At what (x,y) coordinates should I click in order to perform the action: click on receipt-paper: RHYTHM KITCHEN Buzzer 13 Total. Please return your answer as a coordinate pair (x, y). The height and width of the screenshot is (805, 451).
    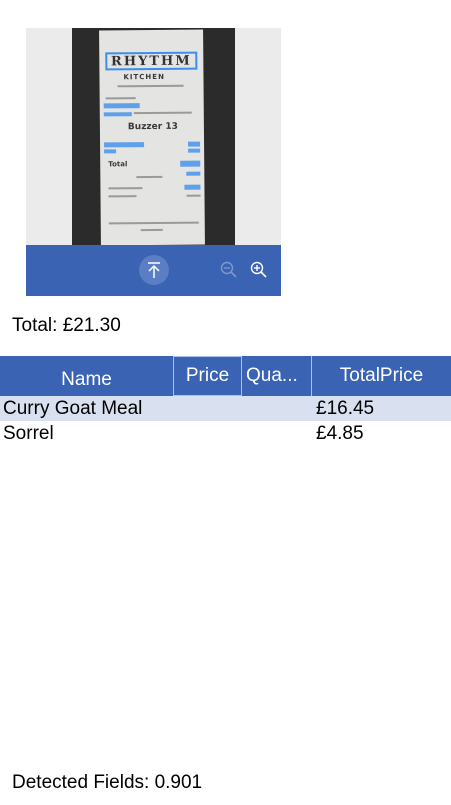
    Looking at the image, I should click on (152, 137).